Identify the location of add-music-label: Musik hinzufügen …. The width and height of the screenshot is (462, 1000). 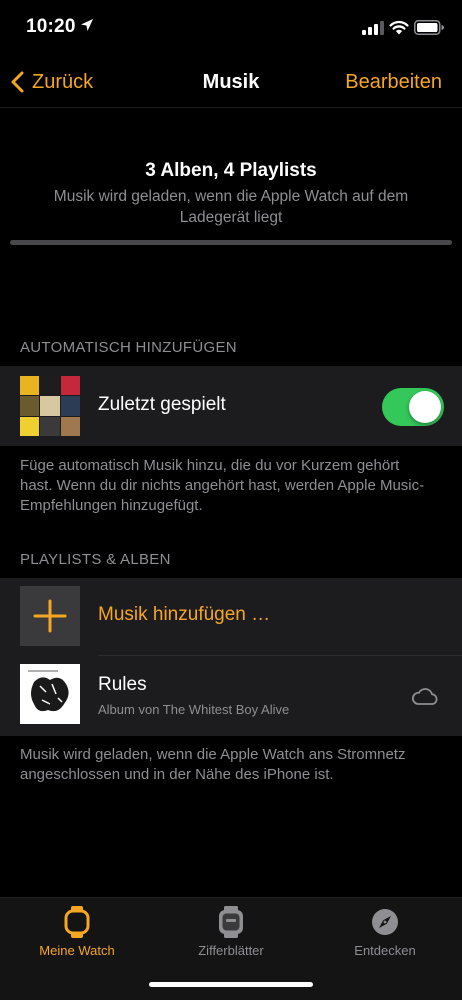
(184, 614).